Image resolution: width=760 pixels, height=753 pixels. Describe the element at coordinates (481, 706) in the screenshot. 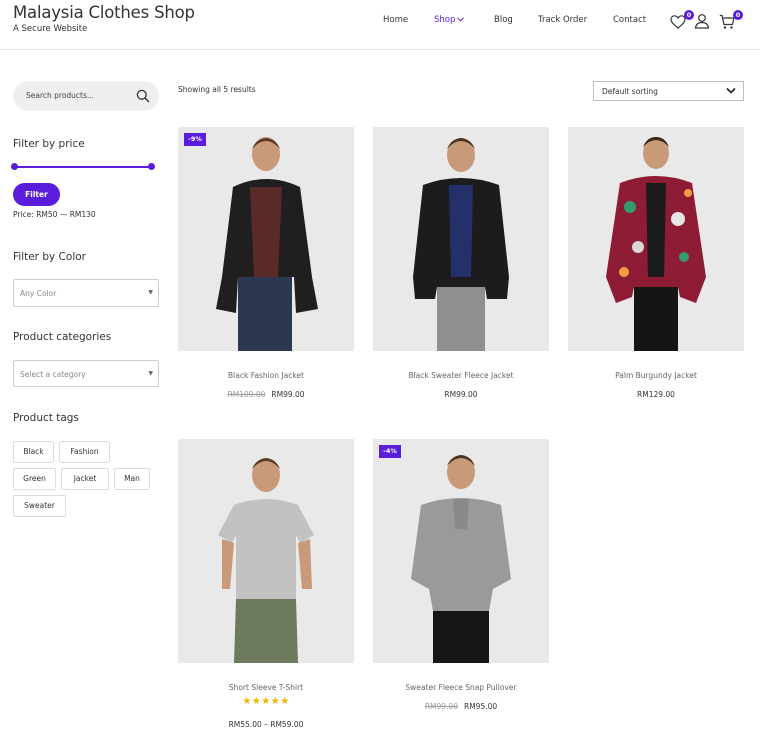

I see `sale-price: RM95.00` at that location.